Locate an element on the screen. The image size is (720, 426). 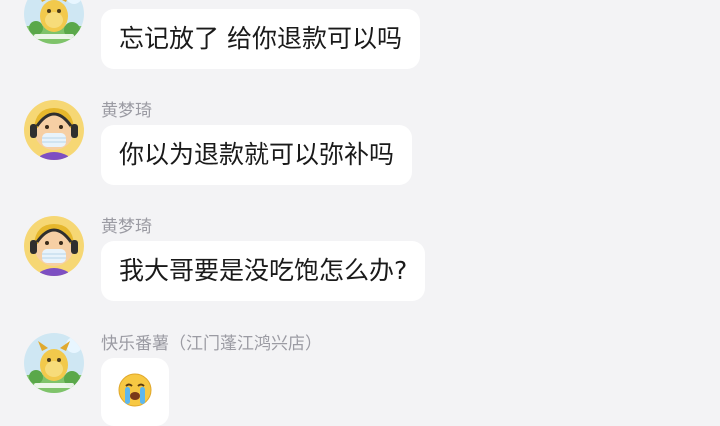
message-bubble: 我大哥要是没吃饱怎么办? is located at coordinates (263, 271).